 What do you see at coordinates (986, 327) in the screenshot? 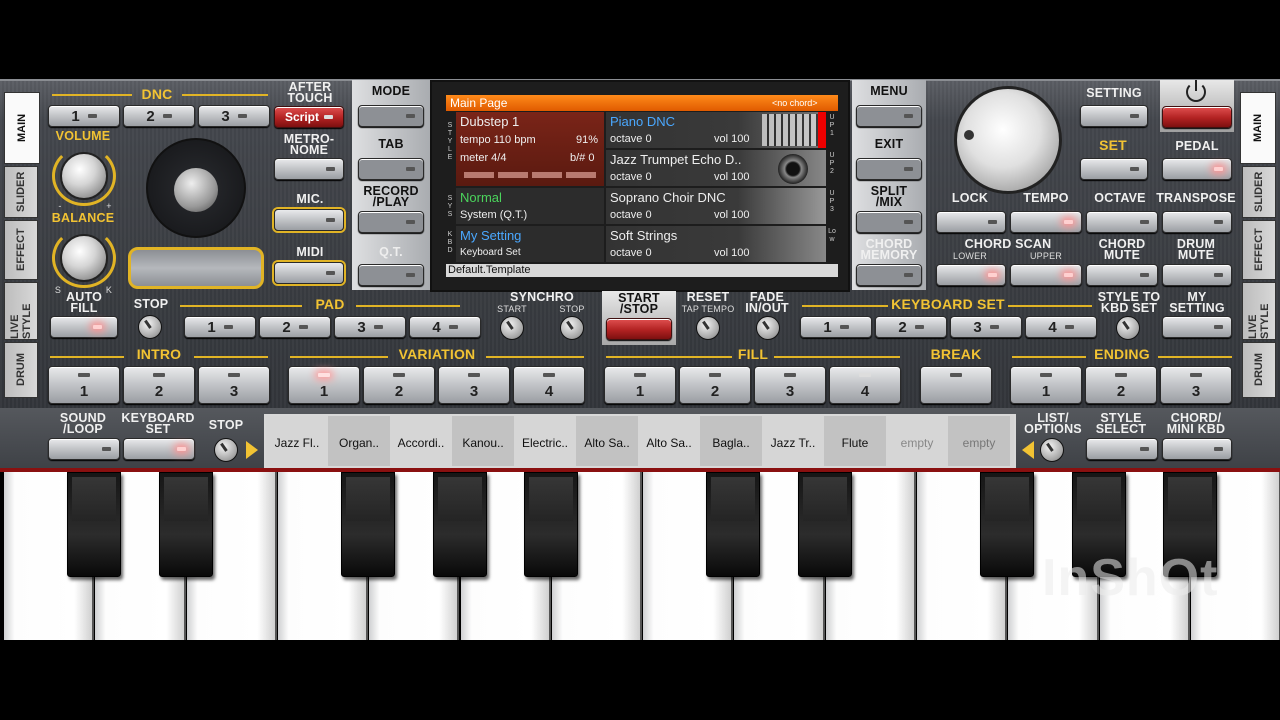
I see `keyboard-set-button-3: 3` at bounding box center [986, 327].